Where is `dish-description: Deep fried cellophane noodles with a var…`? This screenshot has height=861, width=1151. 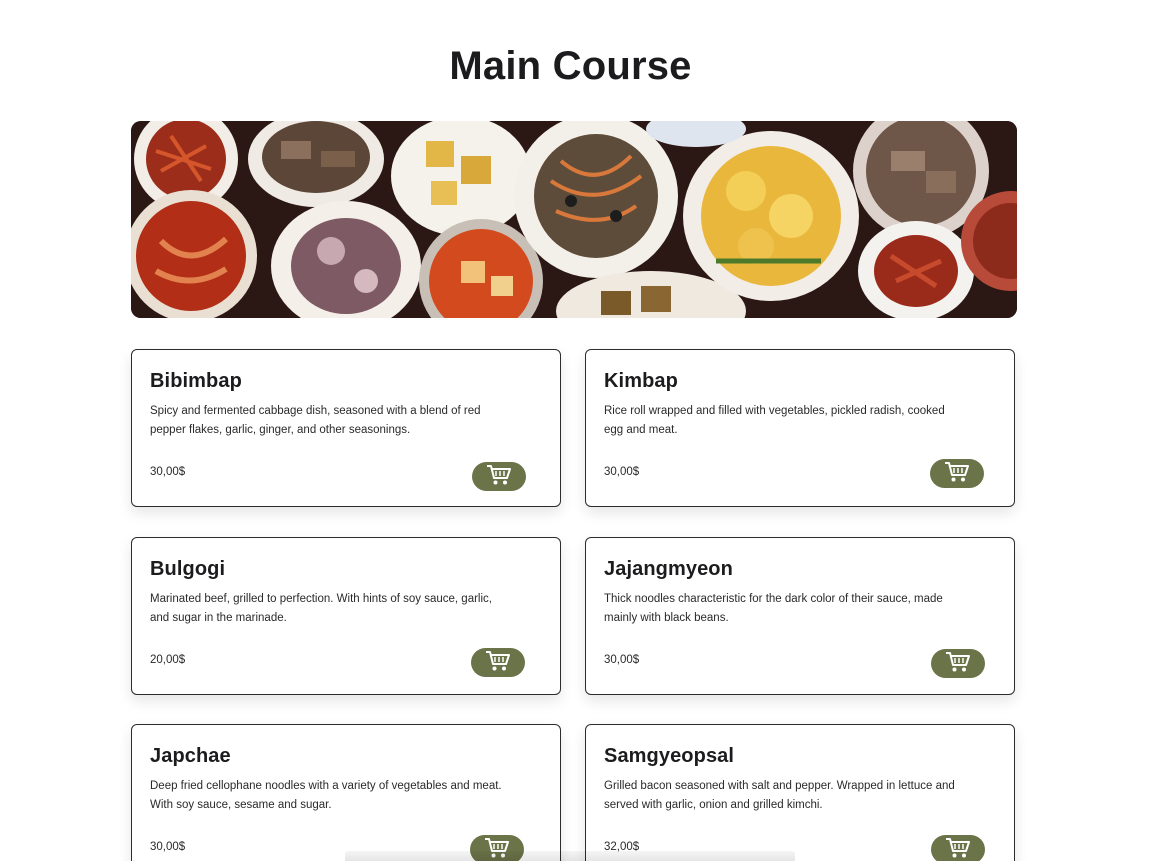 dish-description: Deep fried cellophane noodles with a var… is located at coordinates (326, 795).